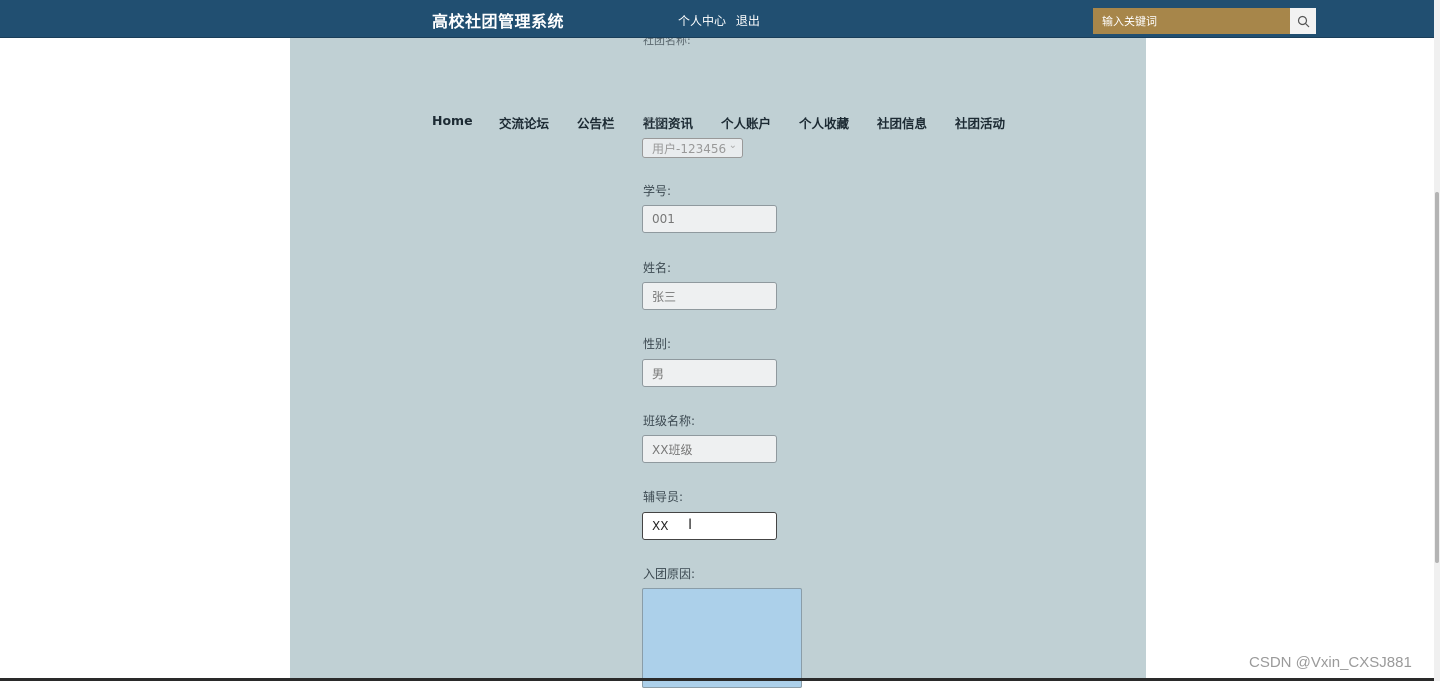  I want to click on advisor-label: 辅导员:, so click(663, 497).